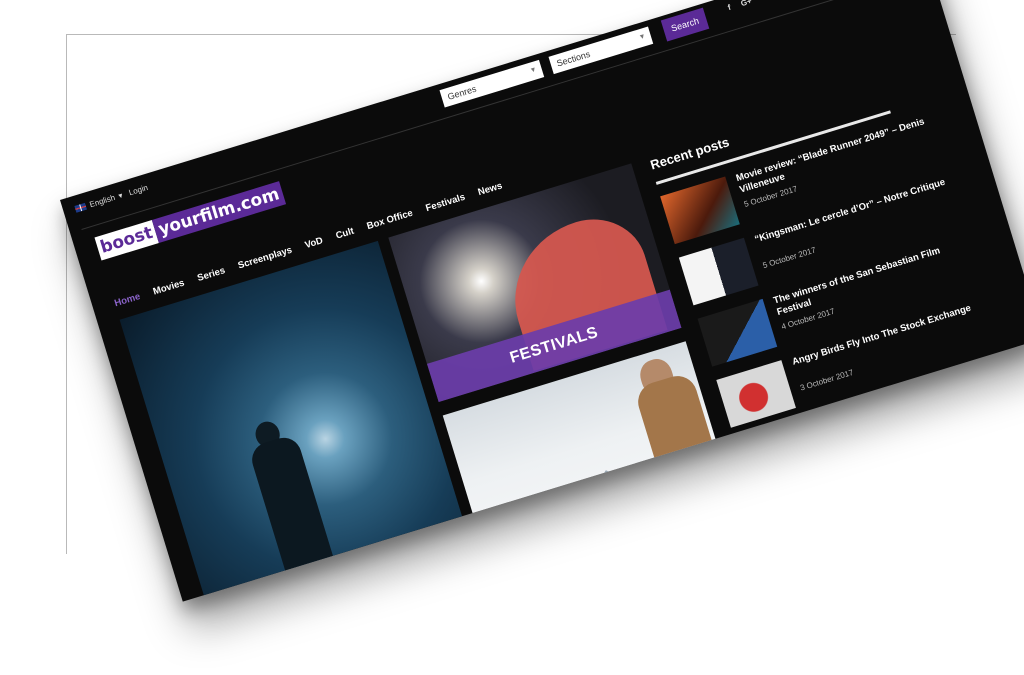 This screenshot has width=1024, height=675. Describe the element at coordinates (445, 203) in the screenshot. I see `nav-item-festivals: Festivals` at that location.